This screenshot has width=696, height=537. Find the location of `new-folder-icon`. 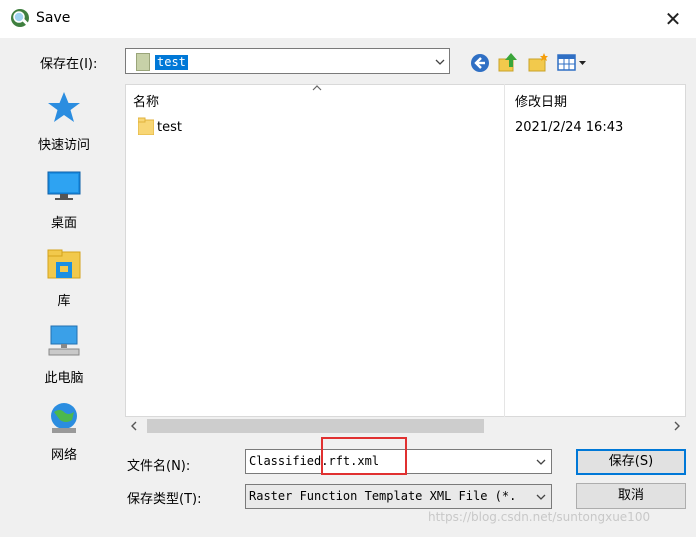

new-folder-icon is located at coordinates (538, 62).